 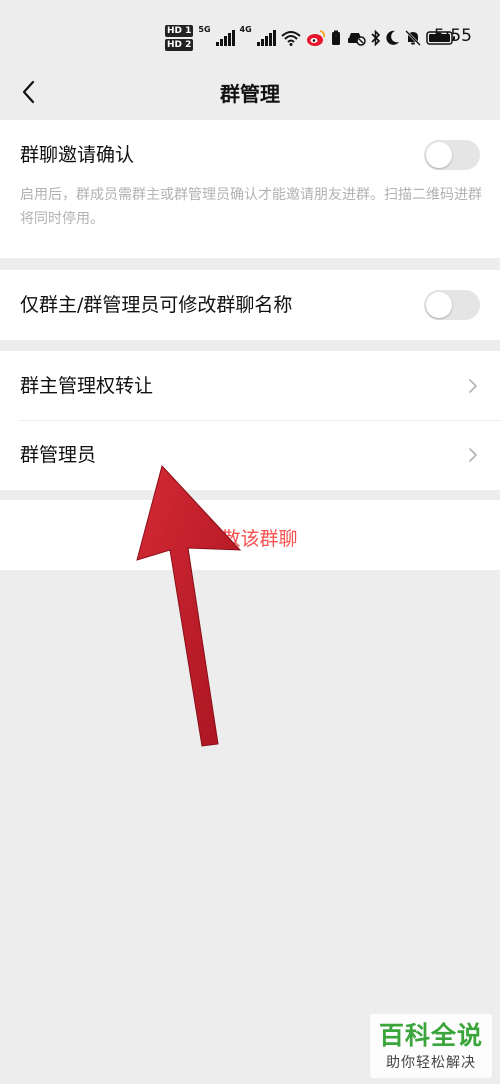 I want to click on invite-confirm-toggle, so click(x=452, y=155).